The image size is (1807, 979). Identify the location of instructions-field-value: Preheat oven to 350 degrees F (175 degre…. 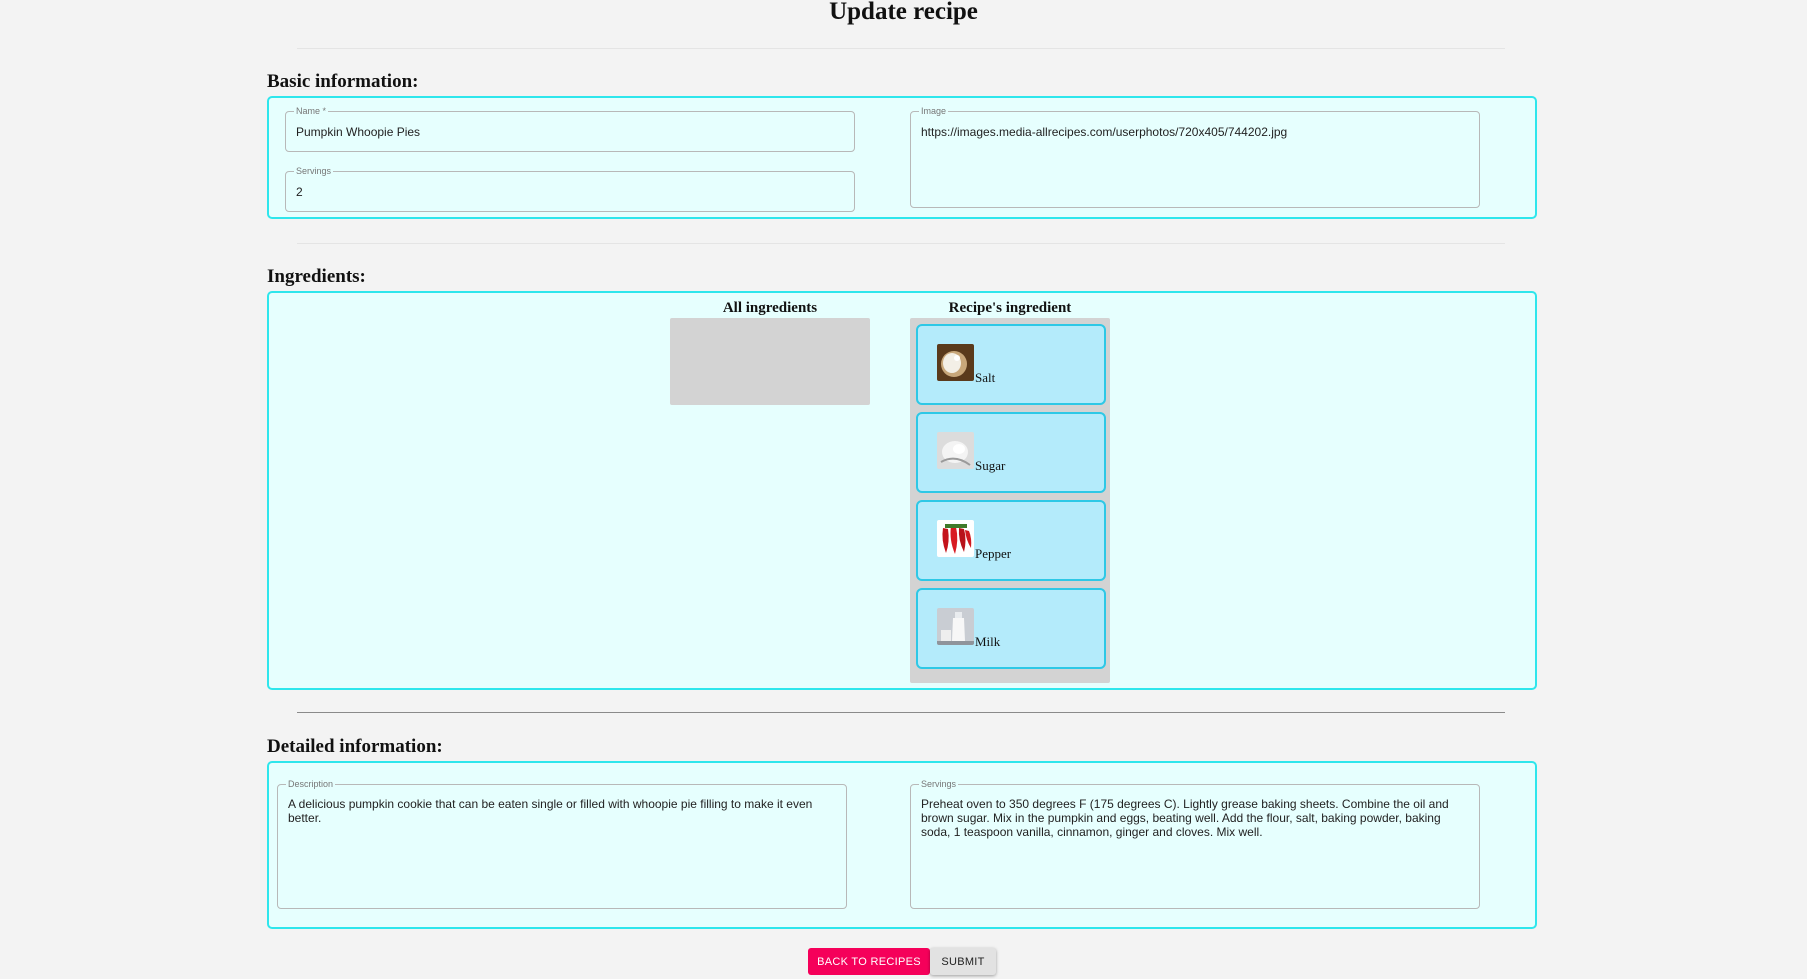
(1195, 818).